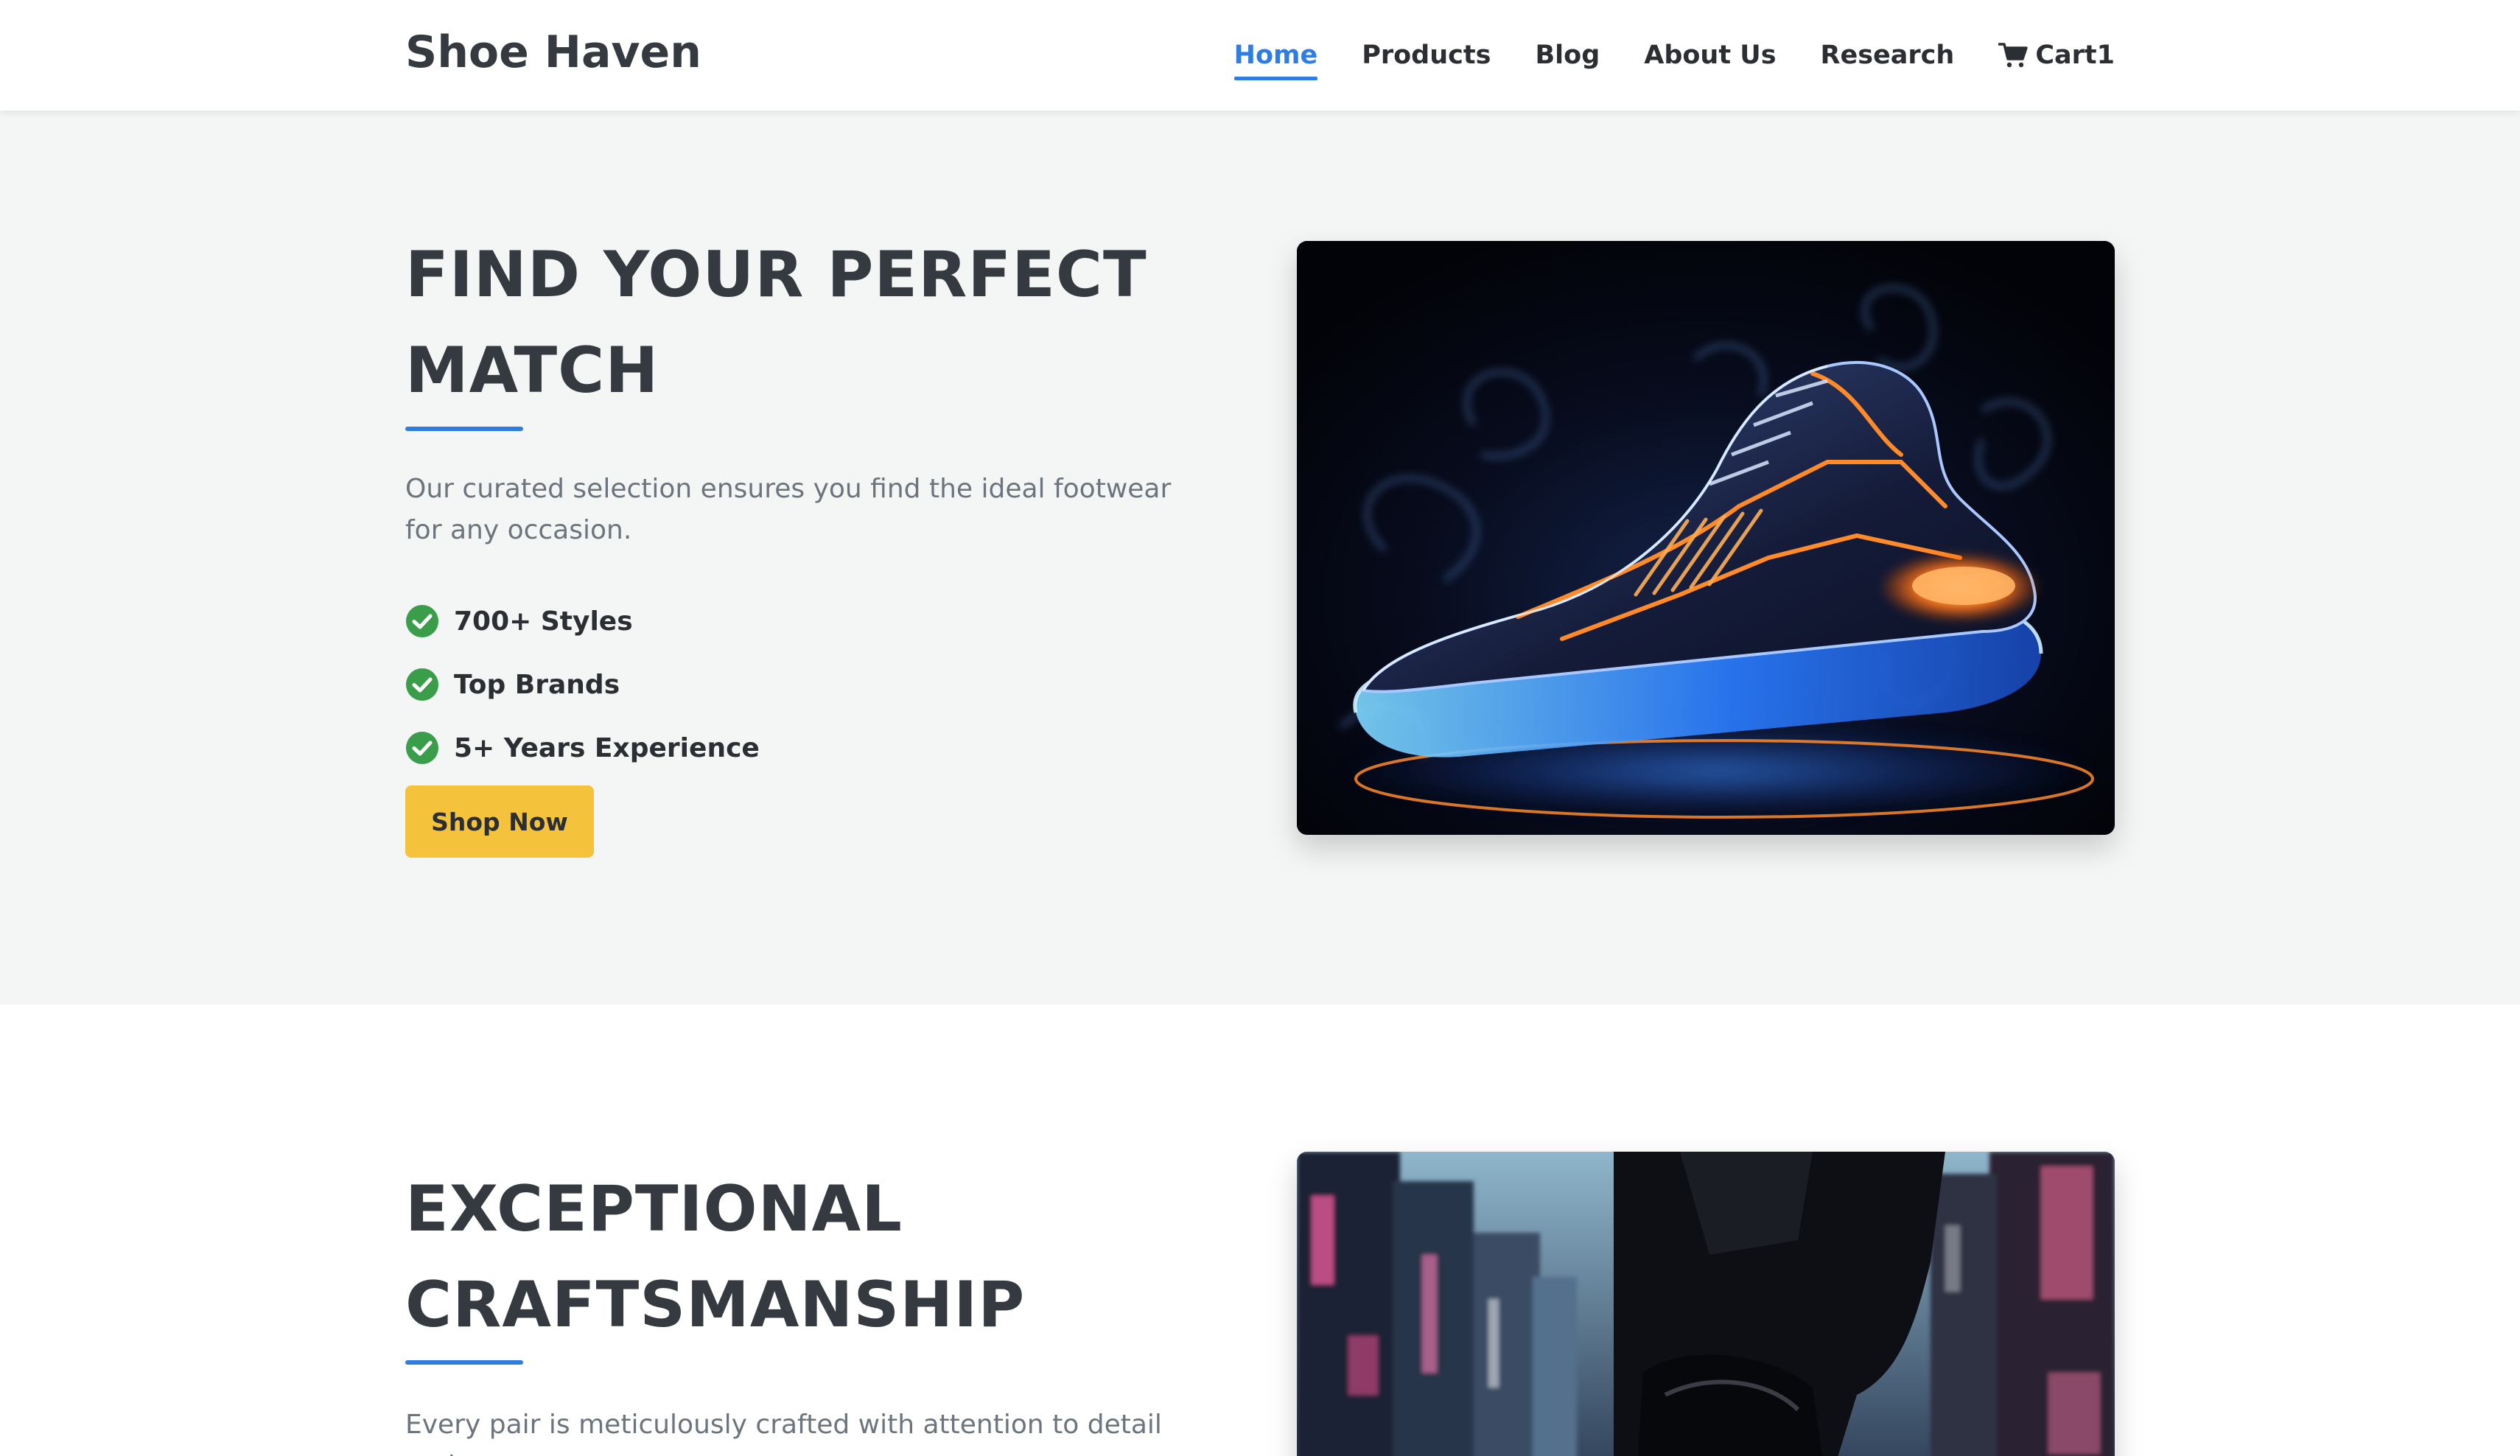 The height and width of the screenshot is (1456, 2520). Describe the element at coordinates (715, 1257) in the screenshot. I see `craftsmanship-title: EXCEPTIONAL CRAFTSMANSHIP` at that location.